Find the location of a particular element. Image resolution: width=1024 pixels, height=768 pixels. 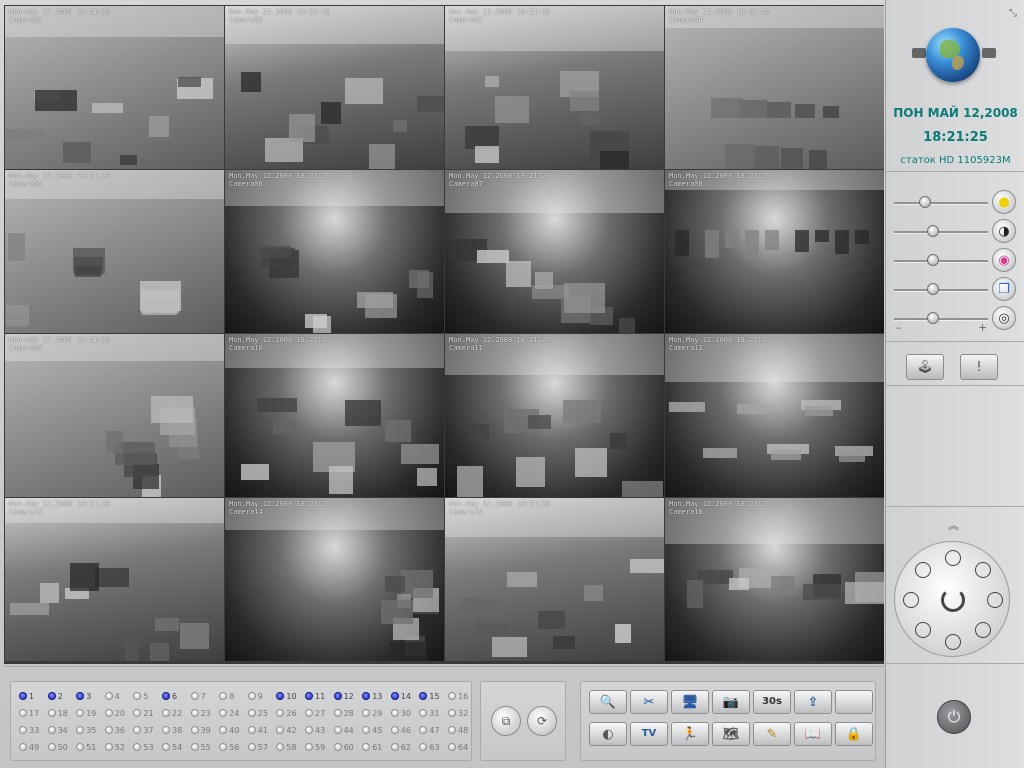

channel-57-toggle: 57 is located at coordinates (261, 747).